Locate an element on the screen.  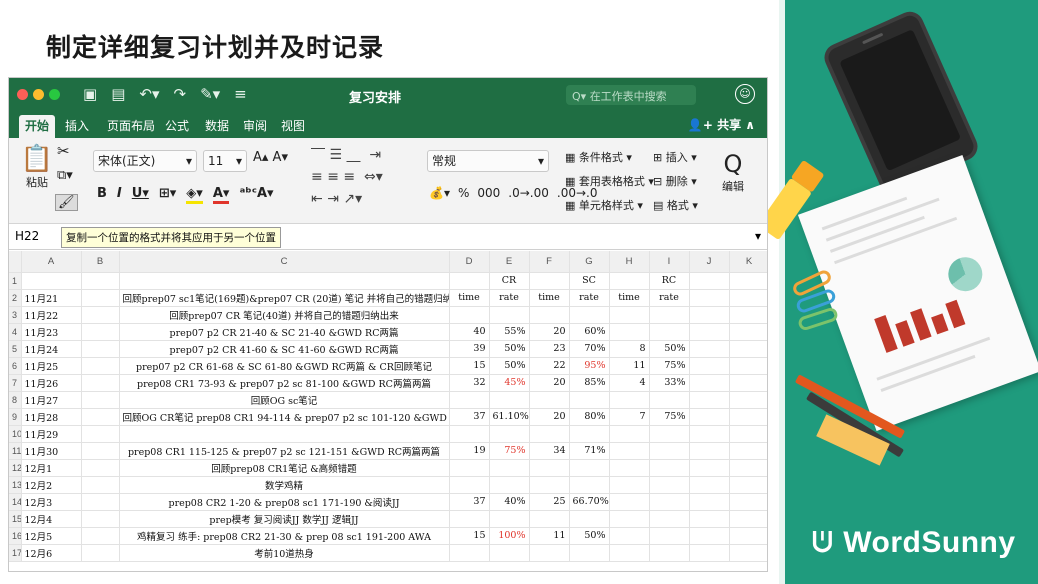
cell-f11: 34 is located at coordinates (549, 451).